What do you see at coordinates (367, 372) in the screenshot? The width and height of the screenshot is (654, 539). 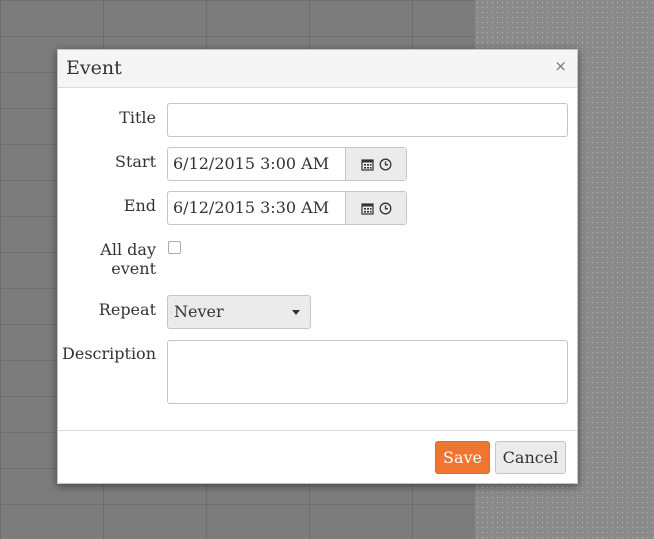 I see `description-textarea` at bounding box center [367, 372].